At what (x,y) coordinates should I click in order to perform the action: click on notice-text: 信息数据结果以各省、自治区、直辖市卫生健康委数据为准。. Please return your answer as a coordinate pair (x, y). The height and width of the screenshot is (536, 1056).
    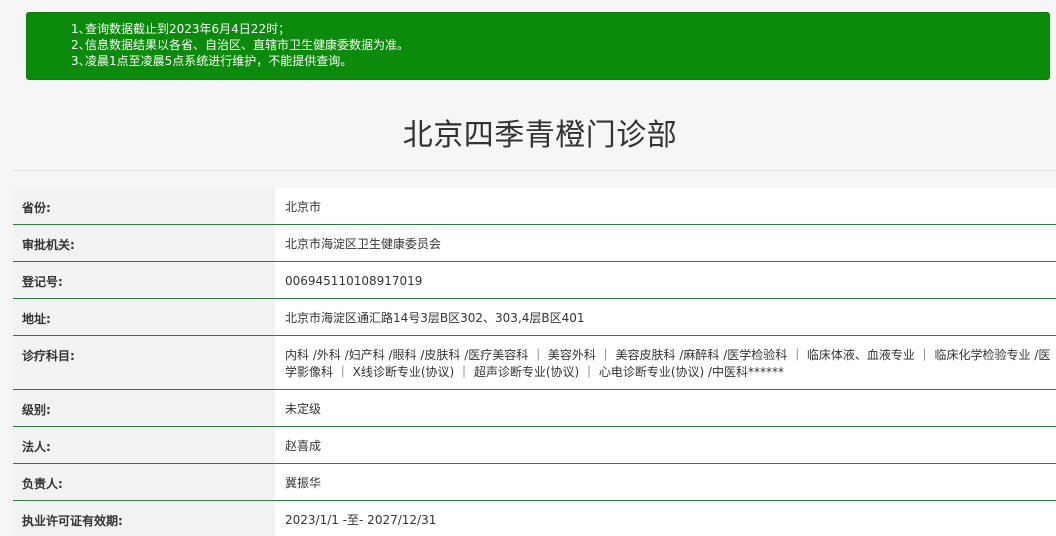
    Looking at the image, I should click on (247, 45).